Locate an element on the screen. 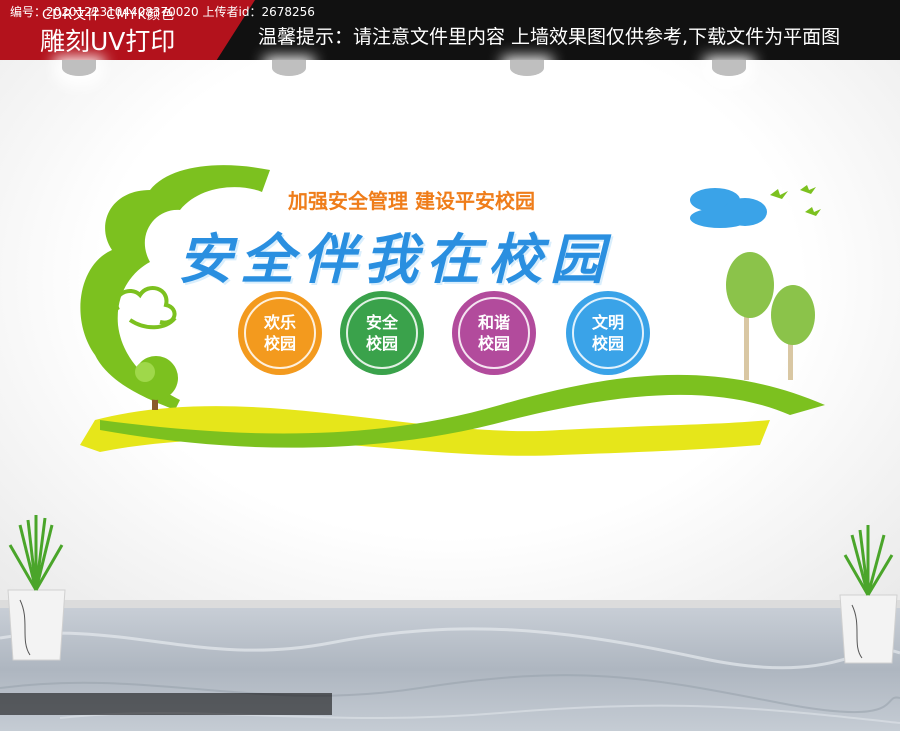 The image size is (900, 731). tall-tree-icon is located at coordinates (770, 316).